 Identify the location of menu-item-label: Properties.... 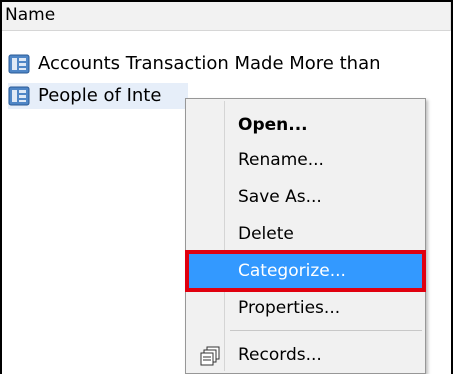
(289, 308).